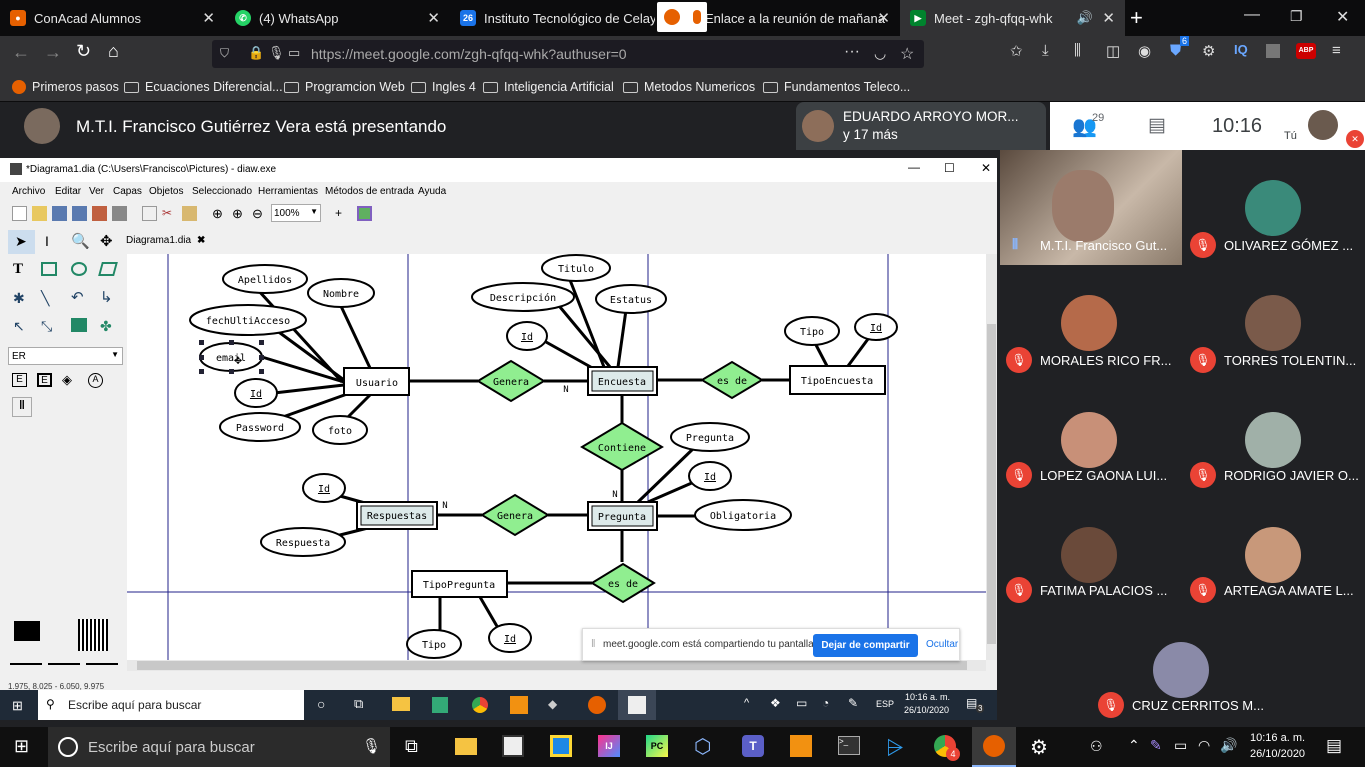 Image resolution: width=1365 pixels, height=767 pixels. What do you see at coordinates (79, 213) in the screenshot?
I see `save-as-icon` at bounding box center [79, 213].